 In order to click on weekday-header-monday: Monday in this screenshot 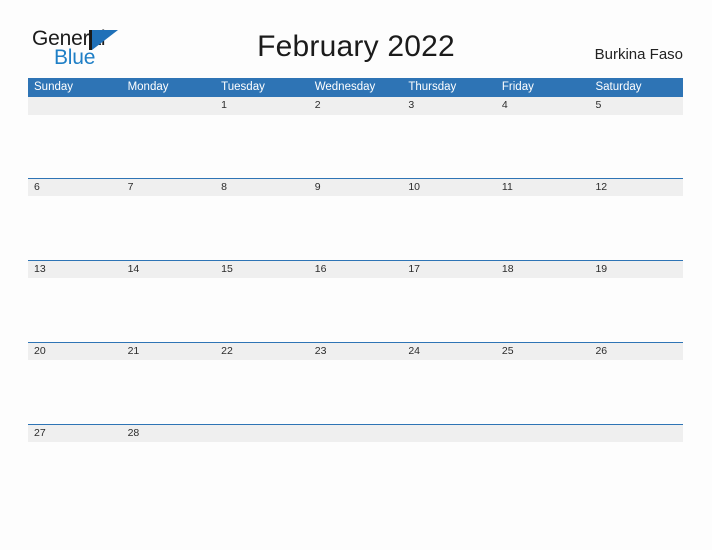, I will do `click(148, 87)`.